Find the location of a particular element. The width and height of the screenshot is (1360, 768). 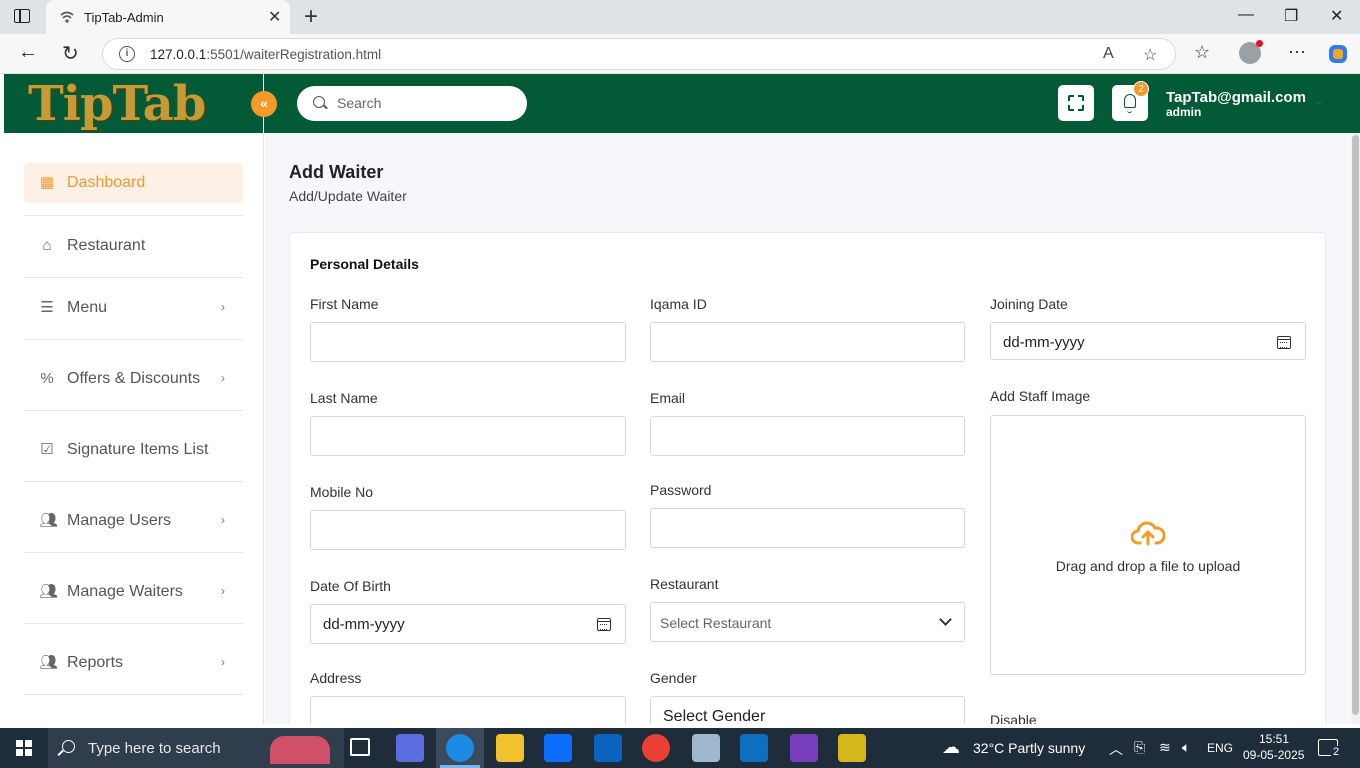

iqama-label: Iqama ID is located at coordinates (678, 304).